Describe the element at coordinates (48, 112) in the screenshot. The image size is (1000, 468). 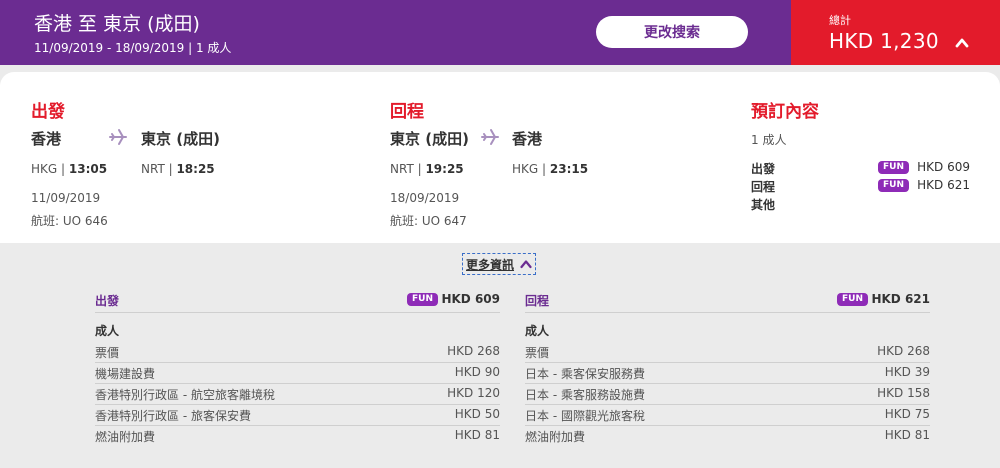
I see `outbound-title: 出發` at that location.